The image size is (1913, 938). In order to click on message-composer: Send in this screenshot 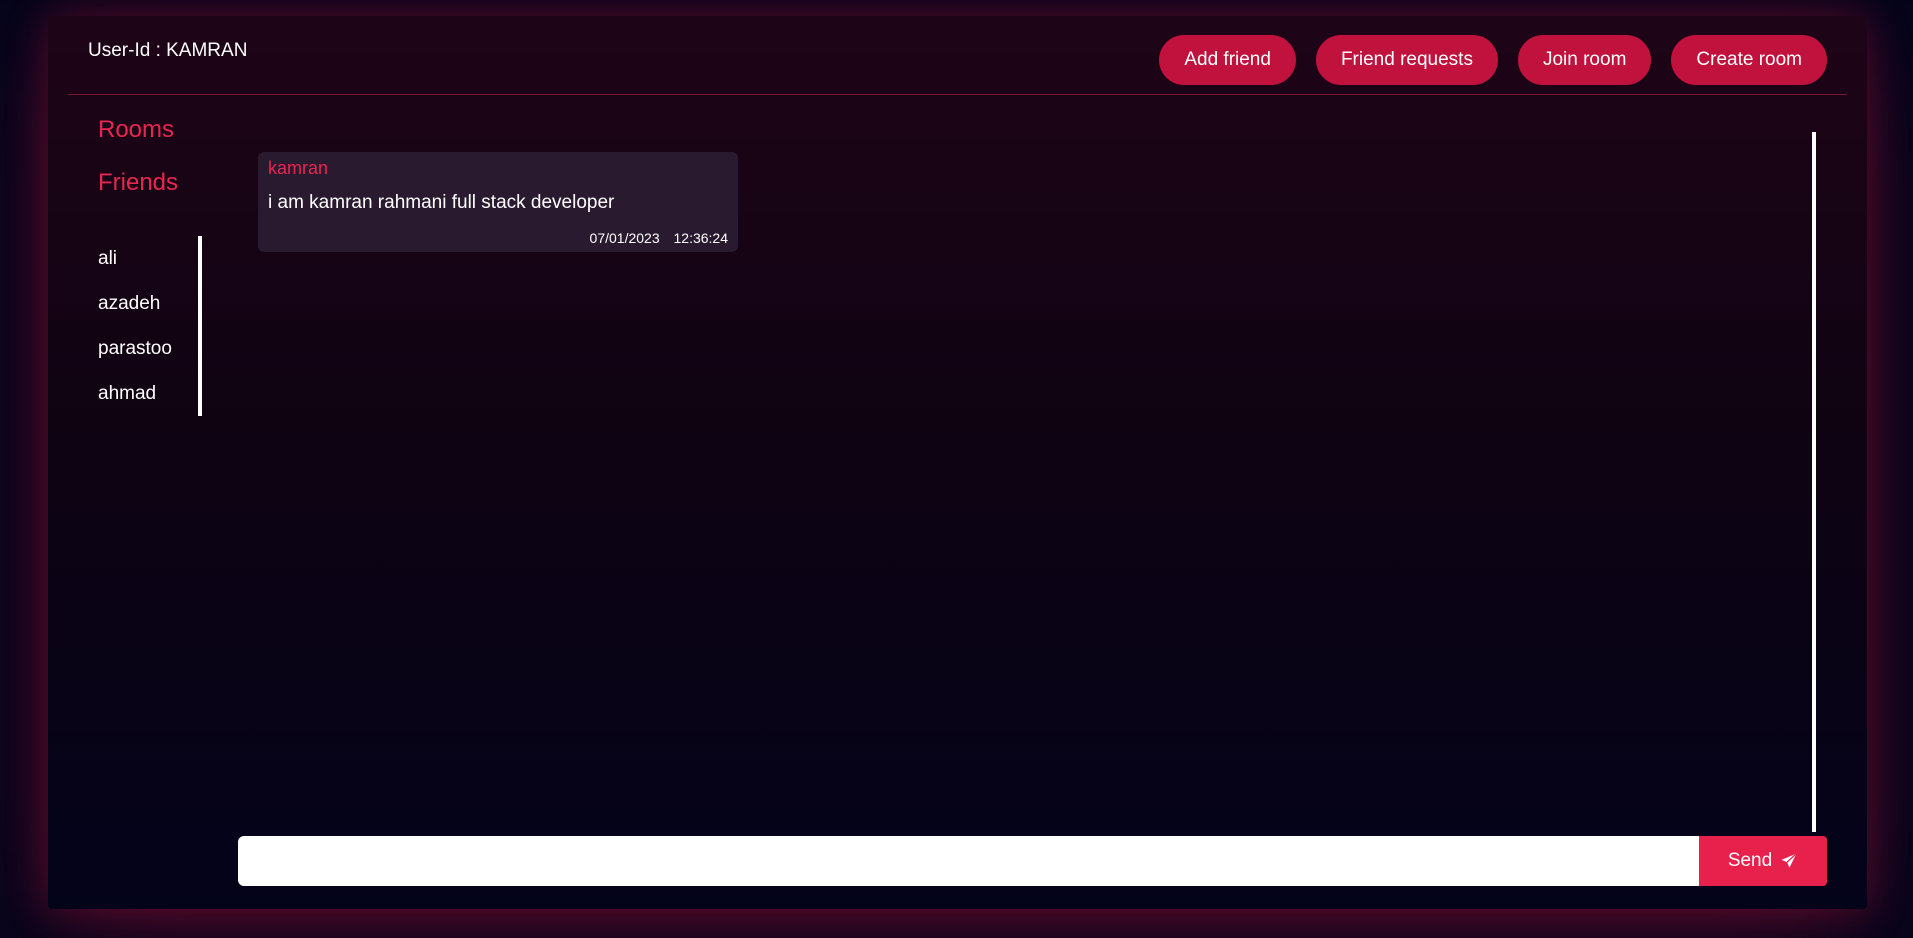, I will do `click(1032, 861)`.